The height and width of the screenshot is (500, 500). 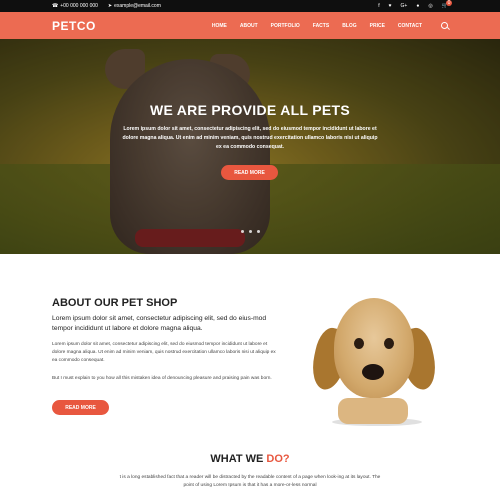 I want to click on puppy-paws, so click(x=373, y=411).